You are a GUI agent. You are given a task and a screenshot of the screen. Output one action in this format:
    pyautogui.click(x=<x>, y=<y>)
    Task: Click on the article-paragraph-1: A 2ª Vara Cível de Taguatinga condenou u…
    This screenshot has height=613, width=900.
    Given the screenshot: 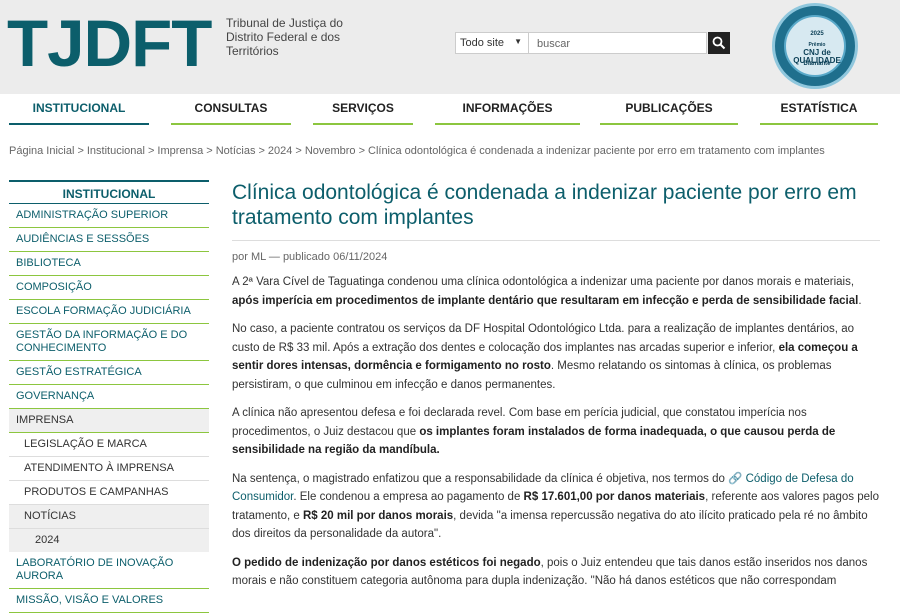 What is the action you would take?
    pyautogui.click(x=556, y=291)
    